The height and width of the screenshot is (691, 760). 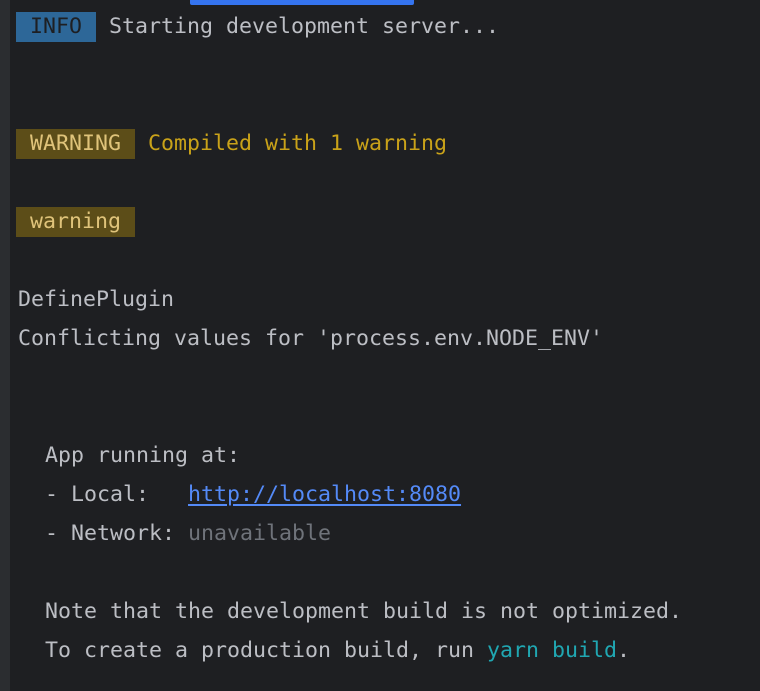 I want to click on plugin-name: DefinePlugin, so click(x=96, y=299).